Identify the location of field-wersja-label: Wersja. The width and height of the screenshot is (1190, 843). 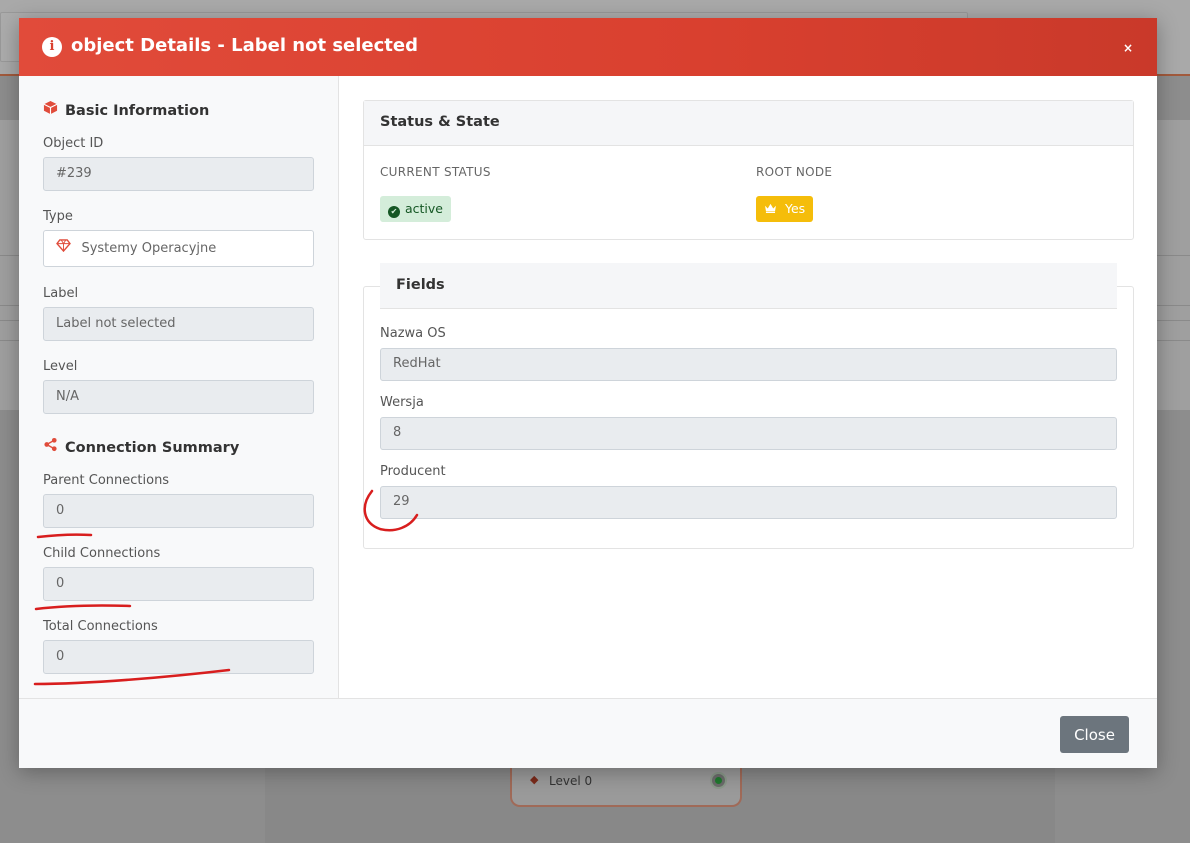
(402, 402).